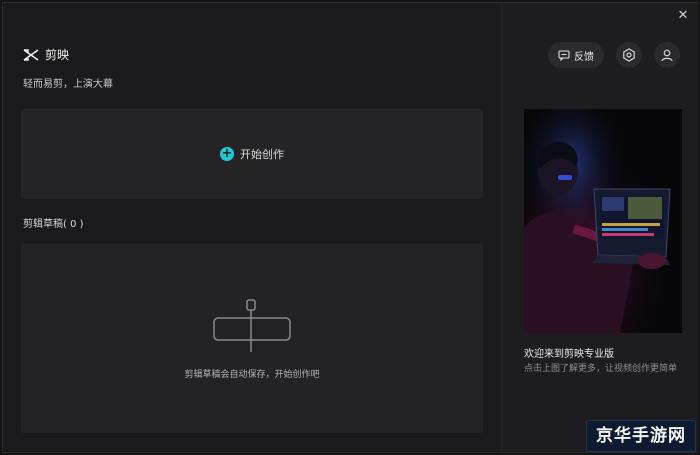  I want to click on settings-icon, so click(629, 55).